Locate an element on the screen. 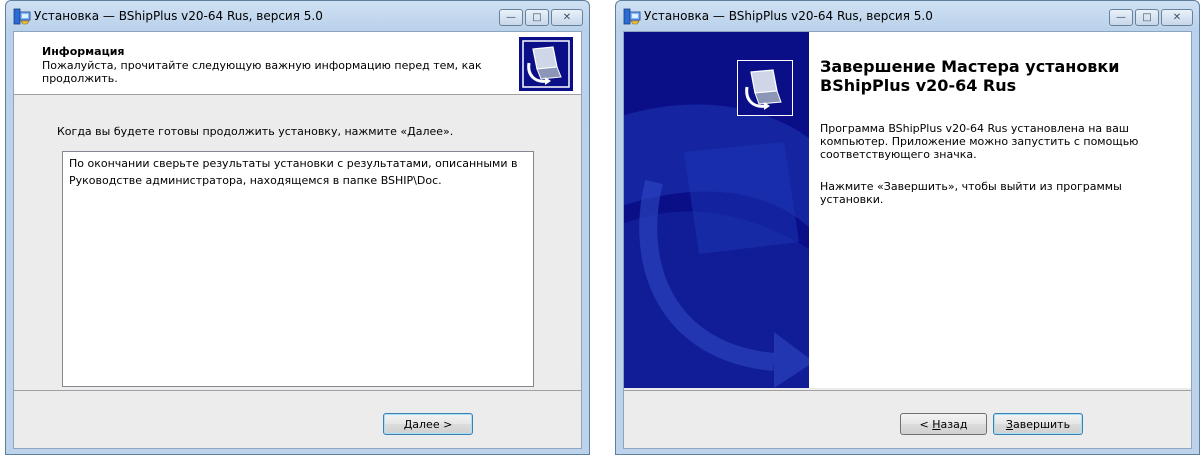  computer-install-icon is located at coordinates (765, 88).